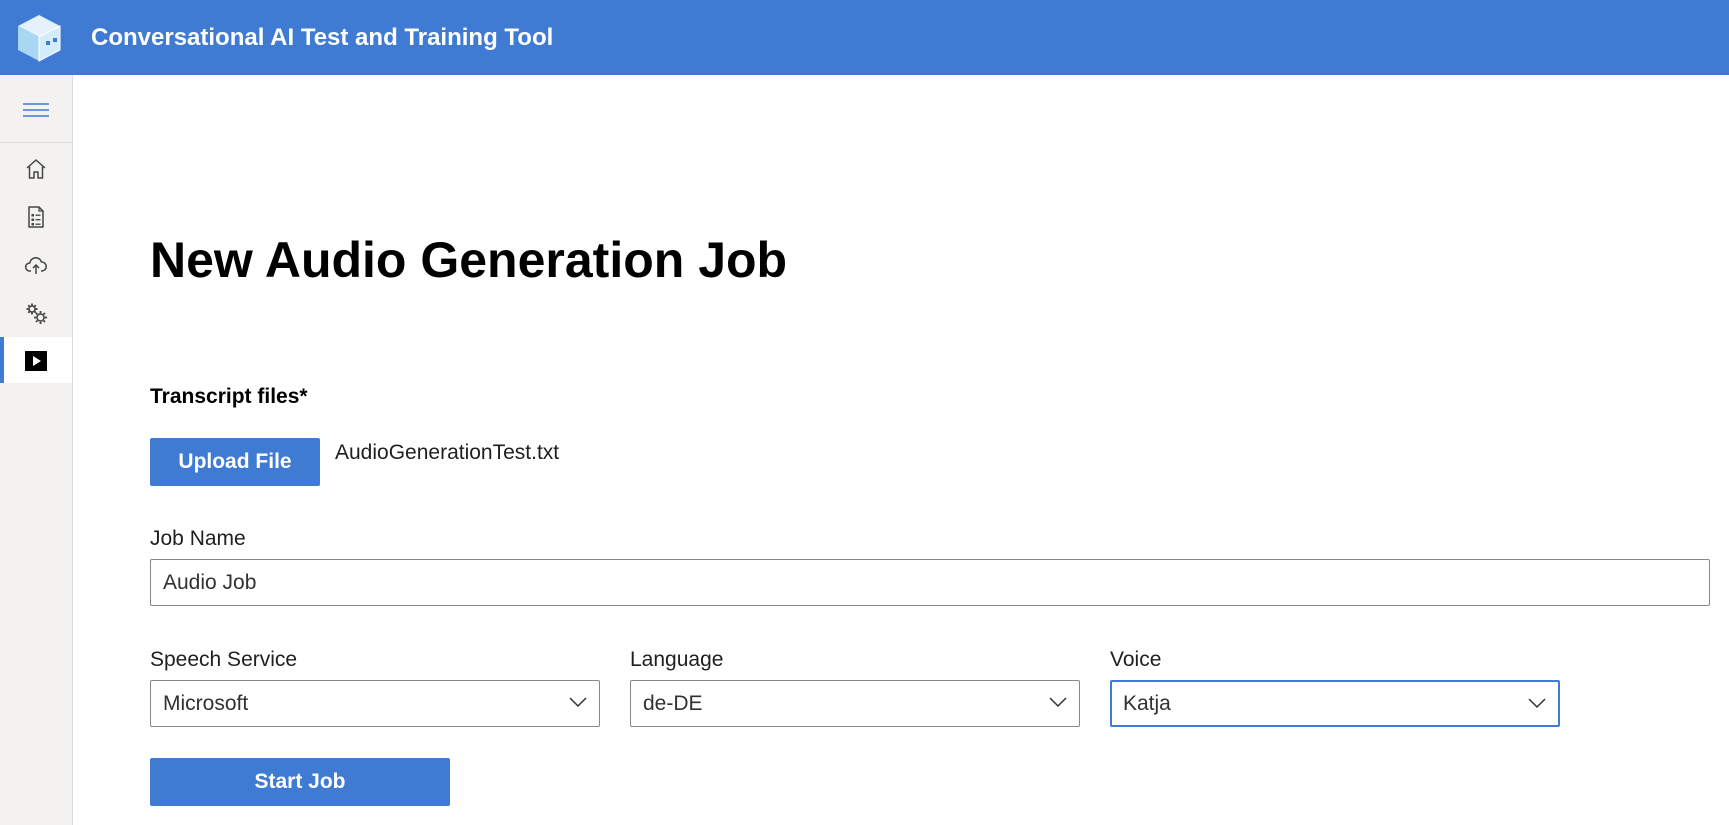 The width and height of the screenshot is (1729, 825). I want to click on sidebar-item-documents, so click(36, 216).